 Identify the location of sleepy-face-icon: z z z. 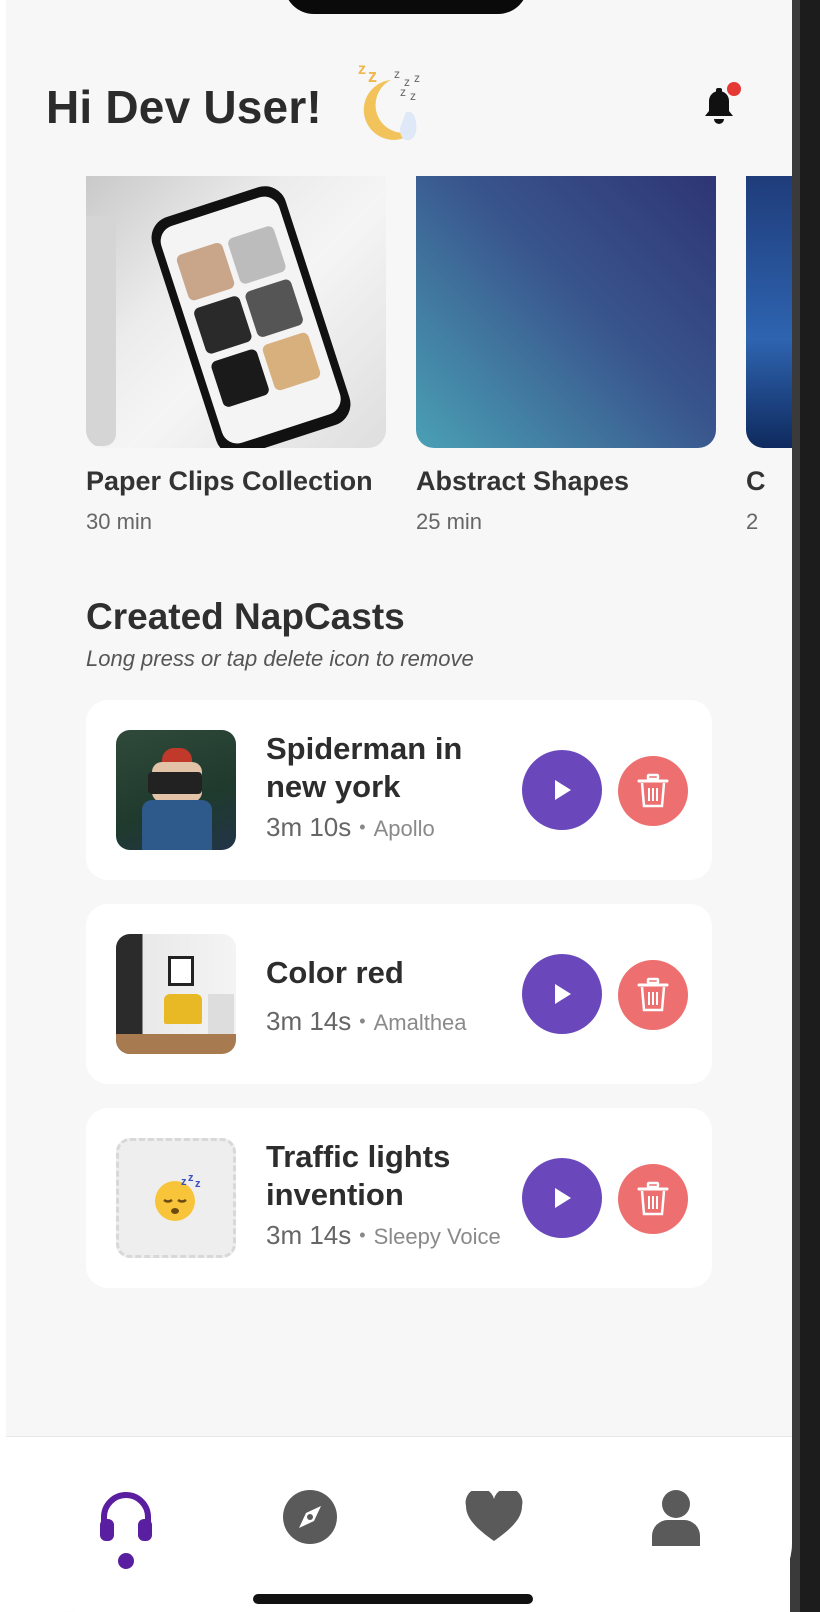
(178, 1197).